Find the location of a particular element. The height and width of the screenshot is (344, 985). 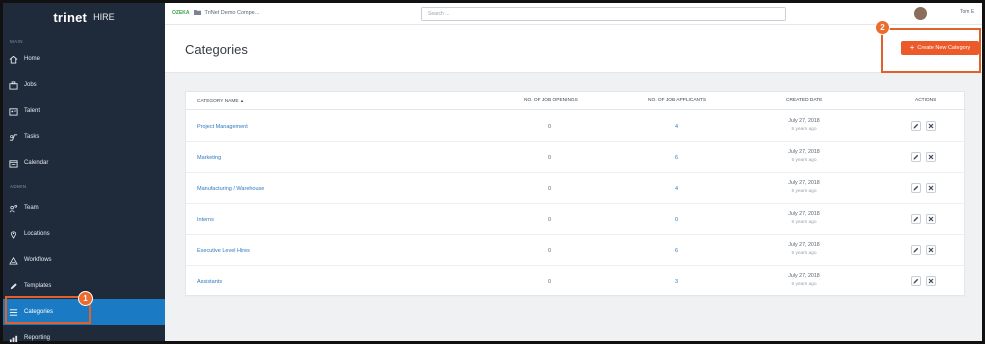

avatar is located at coordinates (920, 13).